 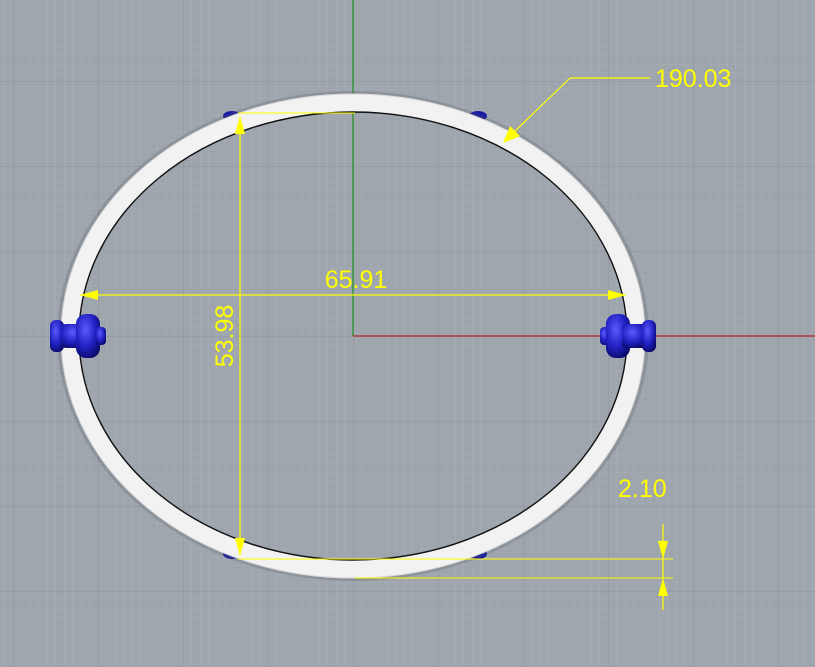 What do you see at coordinates (78, 336) in the screenshot?
I see `left-peg-icon` at bounding box center [78, 336].